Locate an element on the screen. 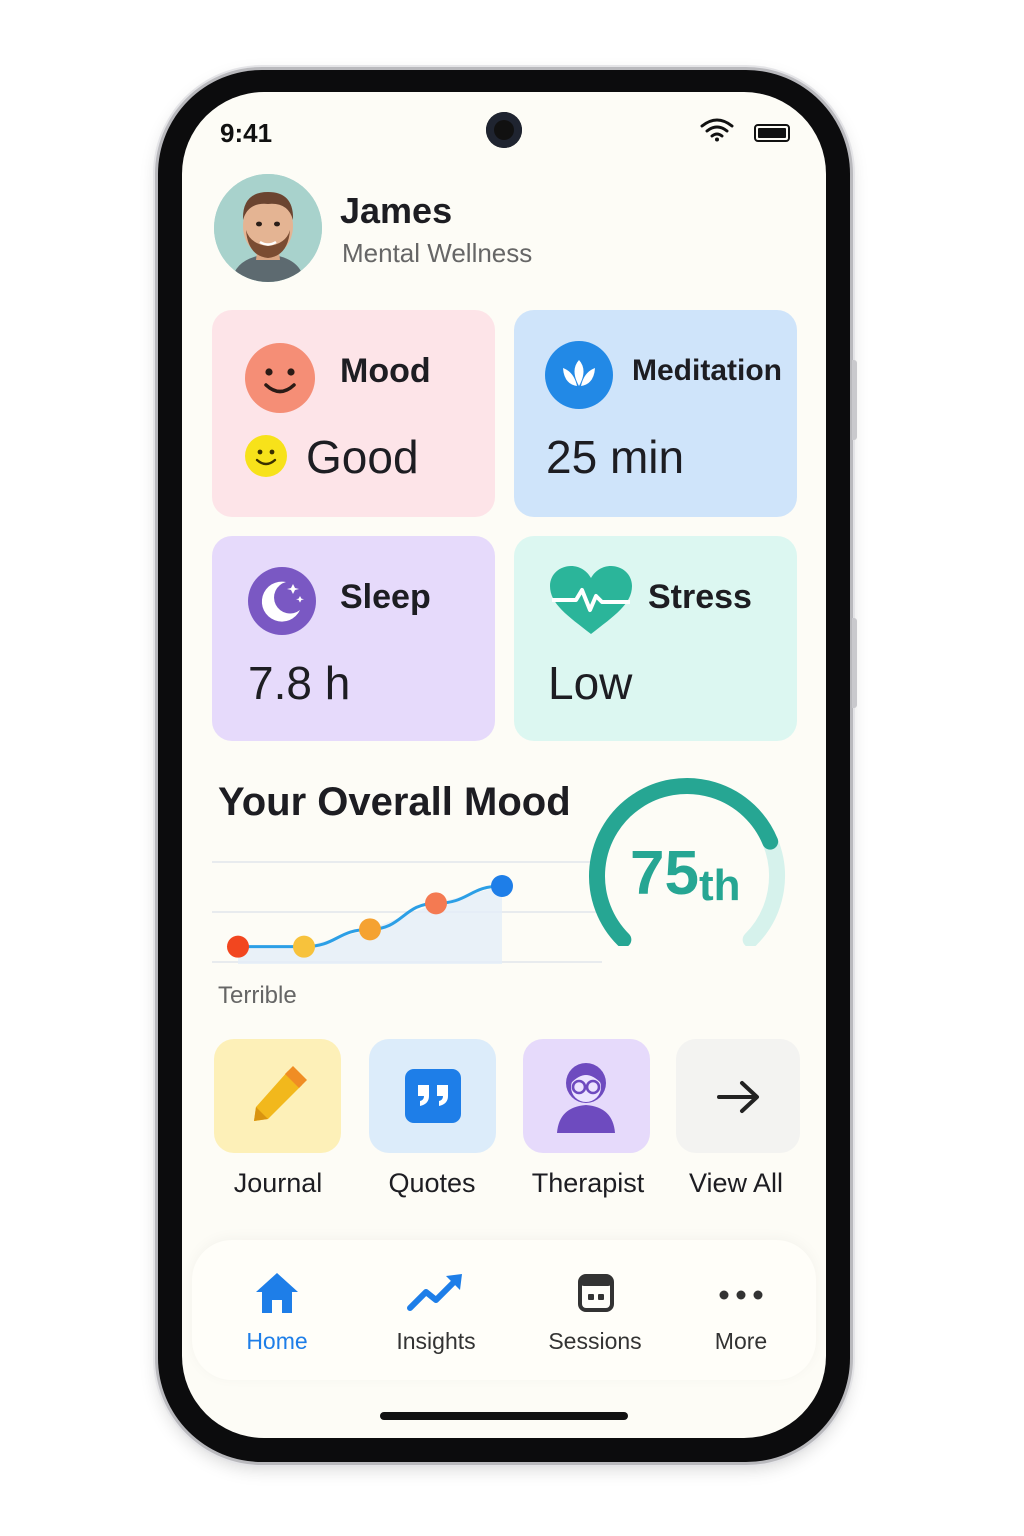  sleep-value: 7.8 h is located at coordinates (299, 683).